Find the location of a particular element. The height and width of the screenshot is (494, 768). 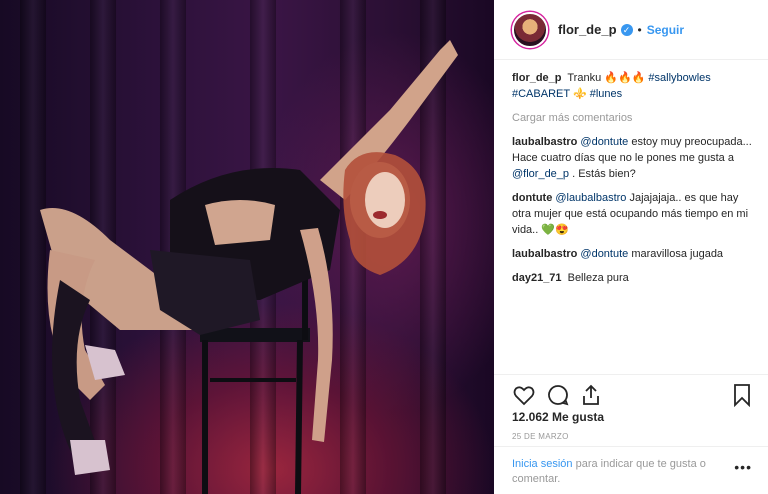

caption-text: Tranku is located at coordinates (584, 78).